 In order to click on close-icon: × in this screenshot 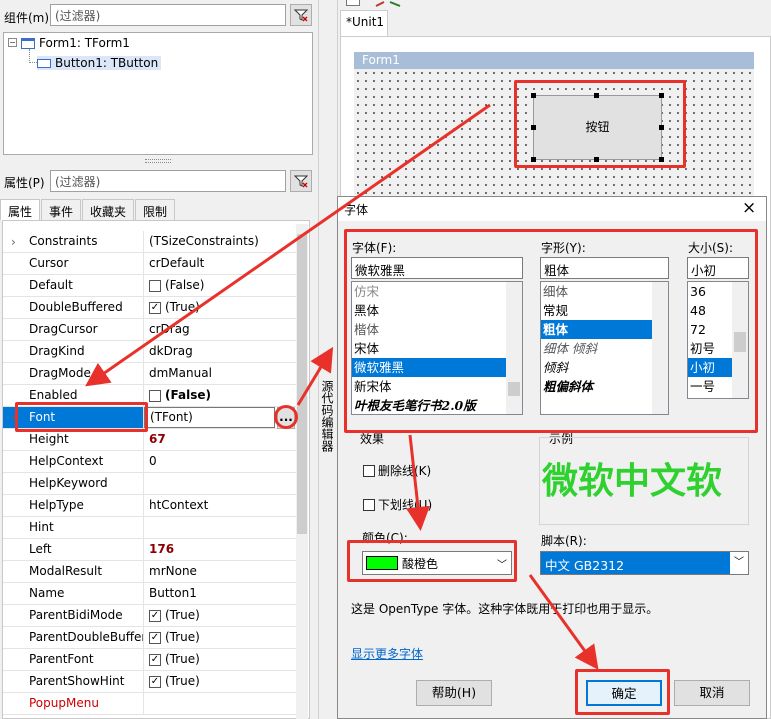, I will do `click(749, 208)`.